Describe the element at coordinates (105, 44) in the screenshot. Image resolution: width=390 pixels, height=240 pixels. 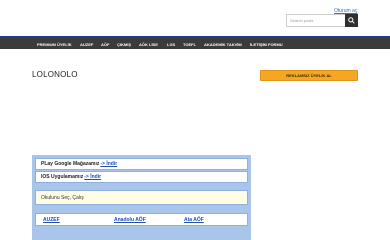
I see `nav-item-aof: AÖF` at that location.